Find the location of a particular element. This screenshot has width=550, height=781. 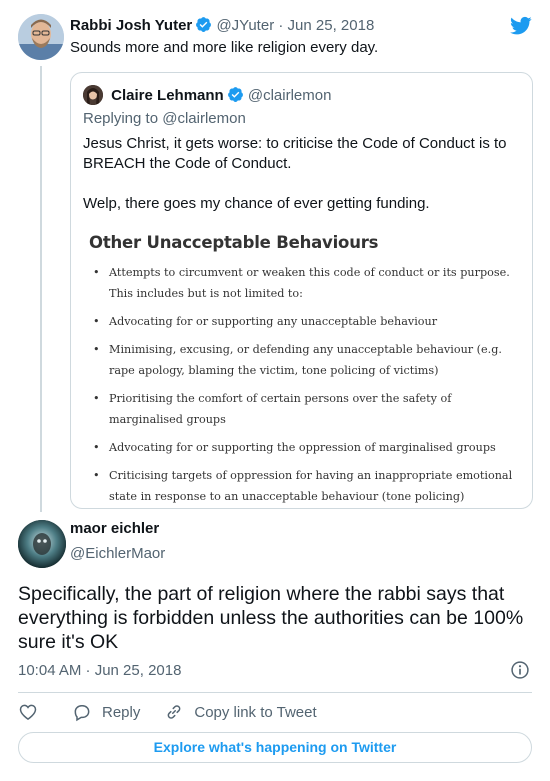

twitter-bird-icon is located at coordinates (521, 26).